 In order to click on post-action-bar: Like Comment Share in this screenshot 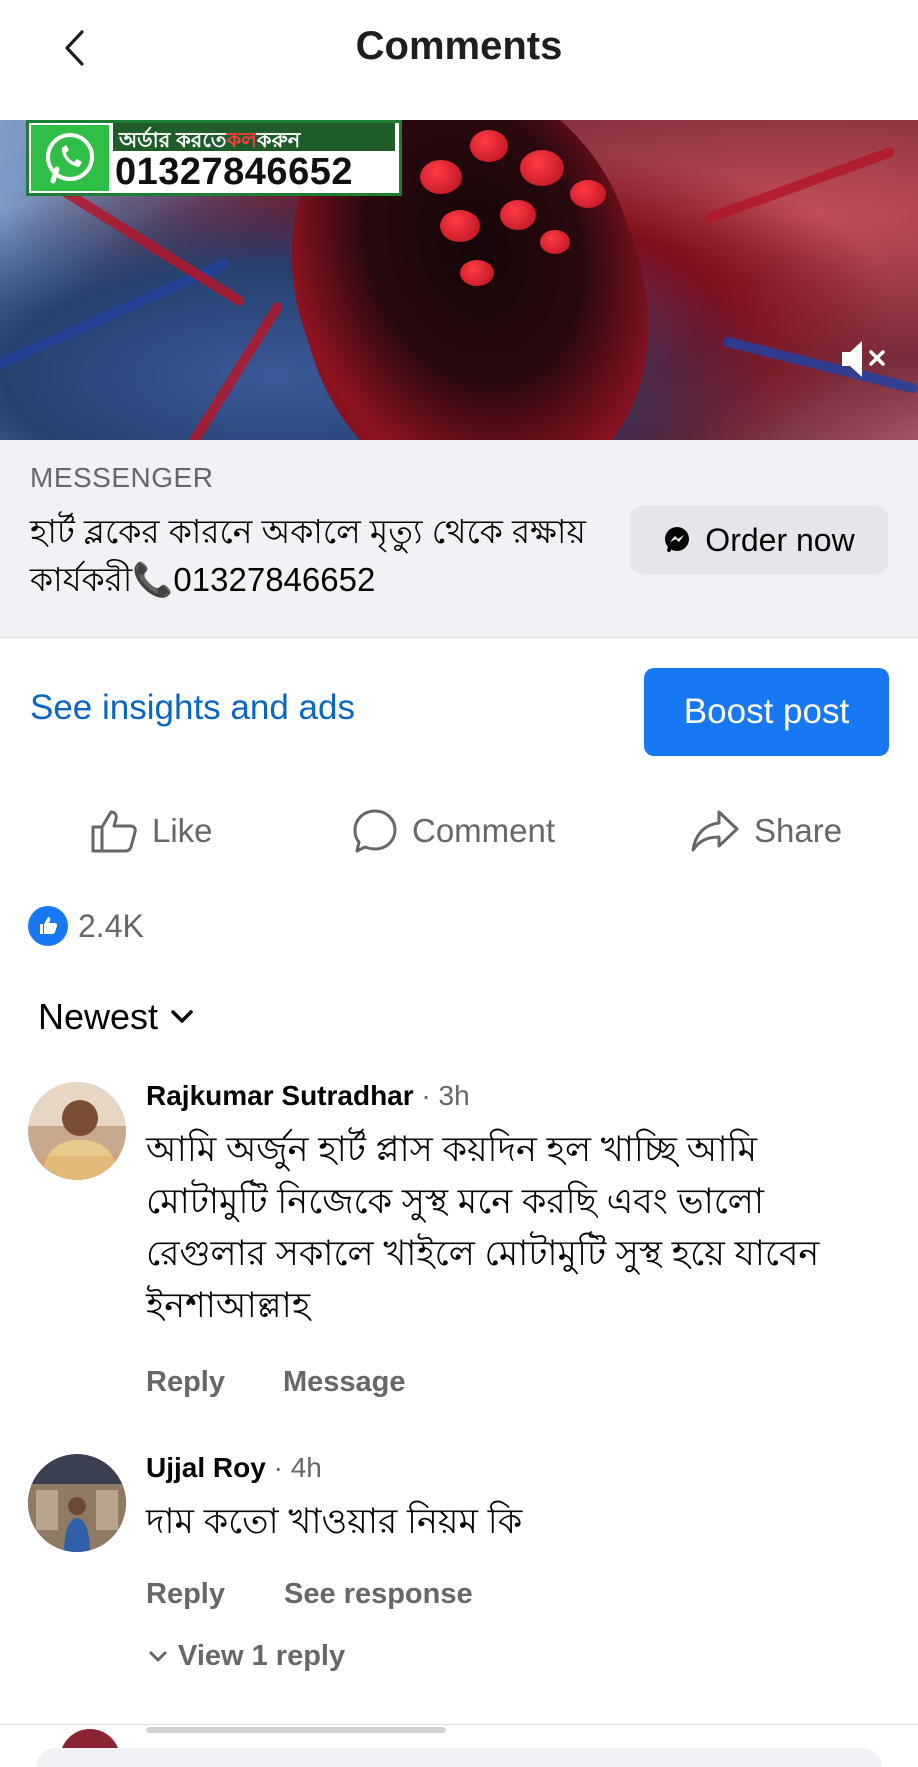, I will do `click(459, 831)`.